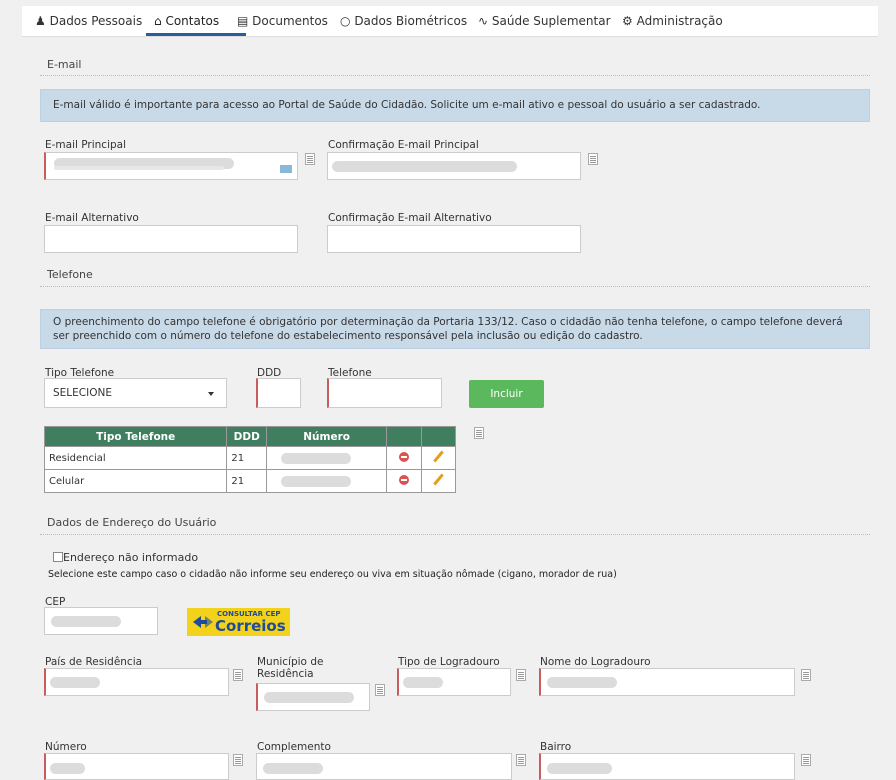 This screenshot has width=896, height=780. I want to click on gear-icon: ⚙, so click(627, 21).